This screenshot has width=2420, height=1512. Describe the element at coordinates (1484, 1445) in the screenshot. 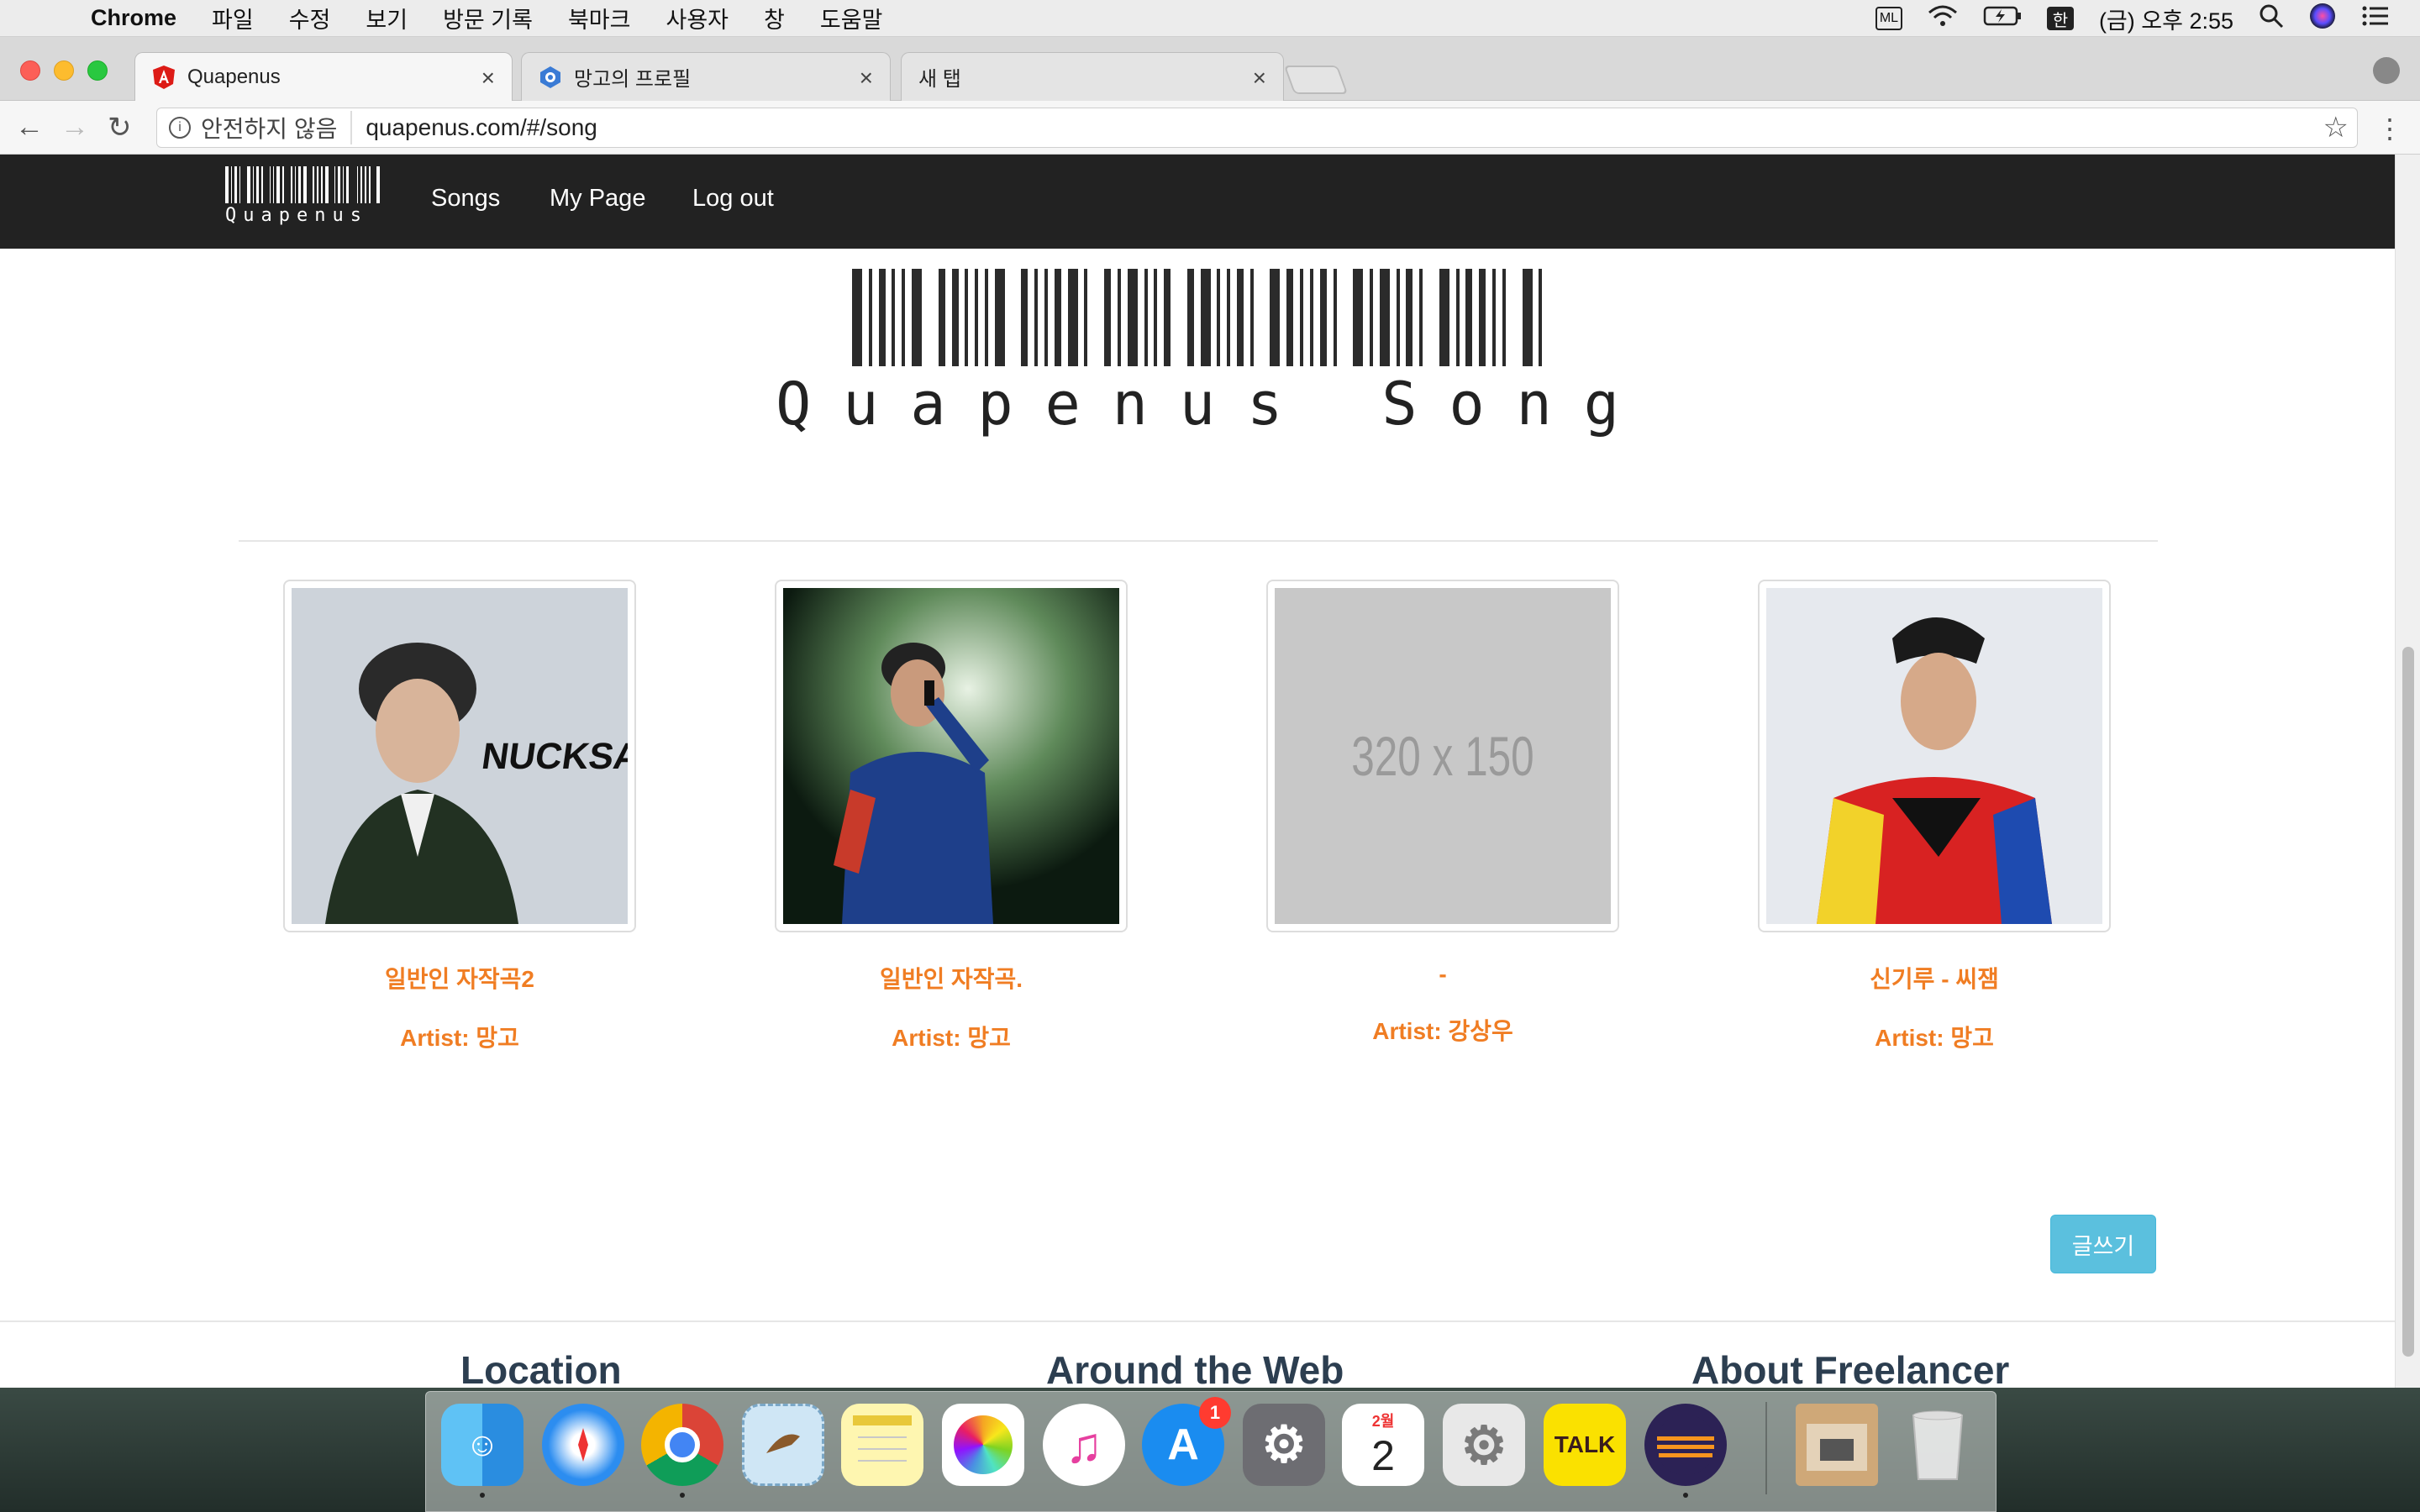

I see `utility-gear-icon: ⚙` at that location.